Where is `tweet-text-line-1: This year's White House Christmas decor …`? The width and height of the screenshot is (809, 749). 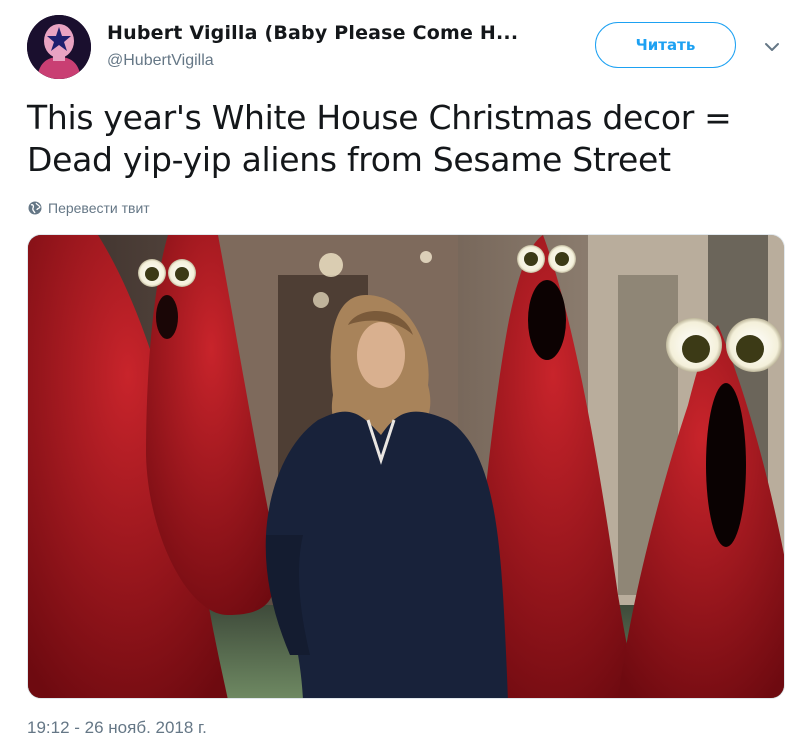
tweet-text-line-1: This year's White House Christmas decor … is located at coordinates (379, 117).